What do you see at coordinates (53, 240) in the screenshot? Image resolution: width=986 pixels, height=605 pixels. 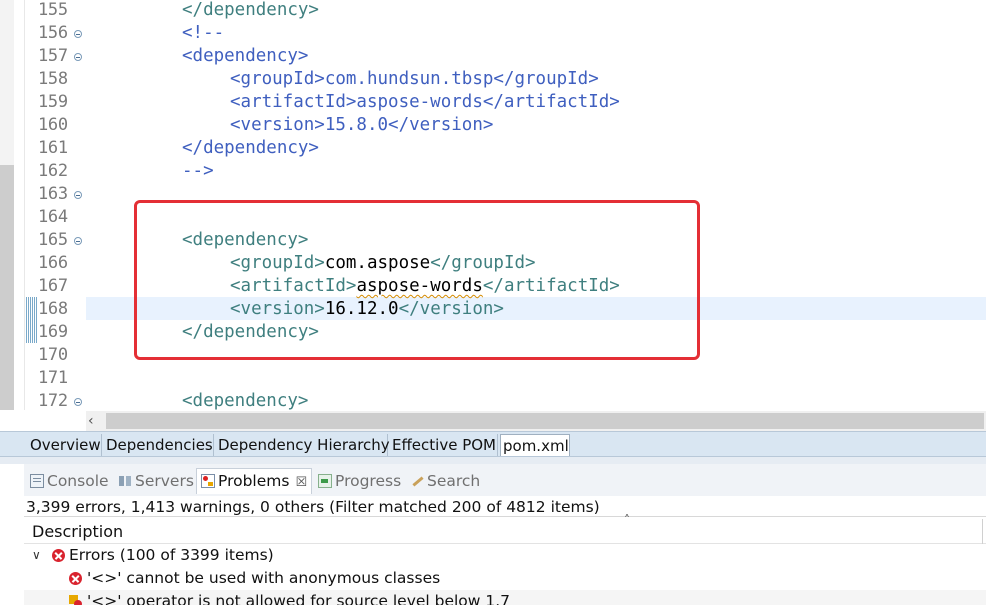 I see `line-number: 165` at bounding box center [53, 240].